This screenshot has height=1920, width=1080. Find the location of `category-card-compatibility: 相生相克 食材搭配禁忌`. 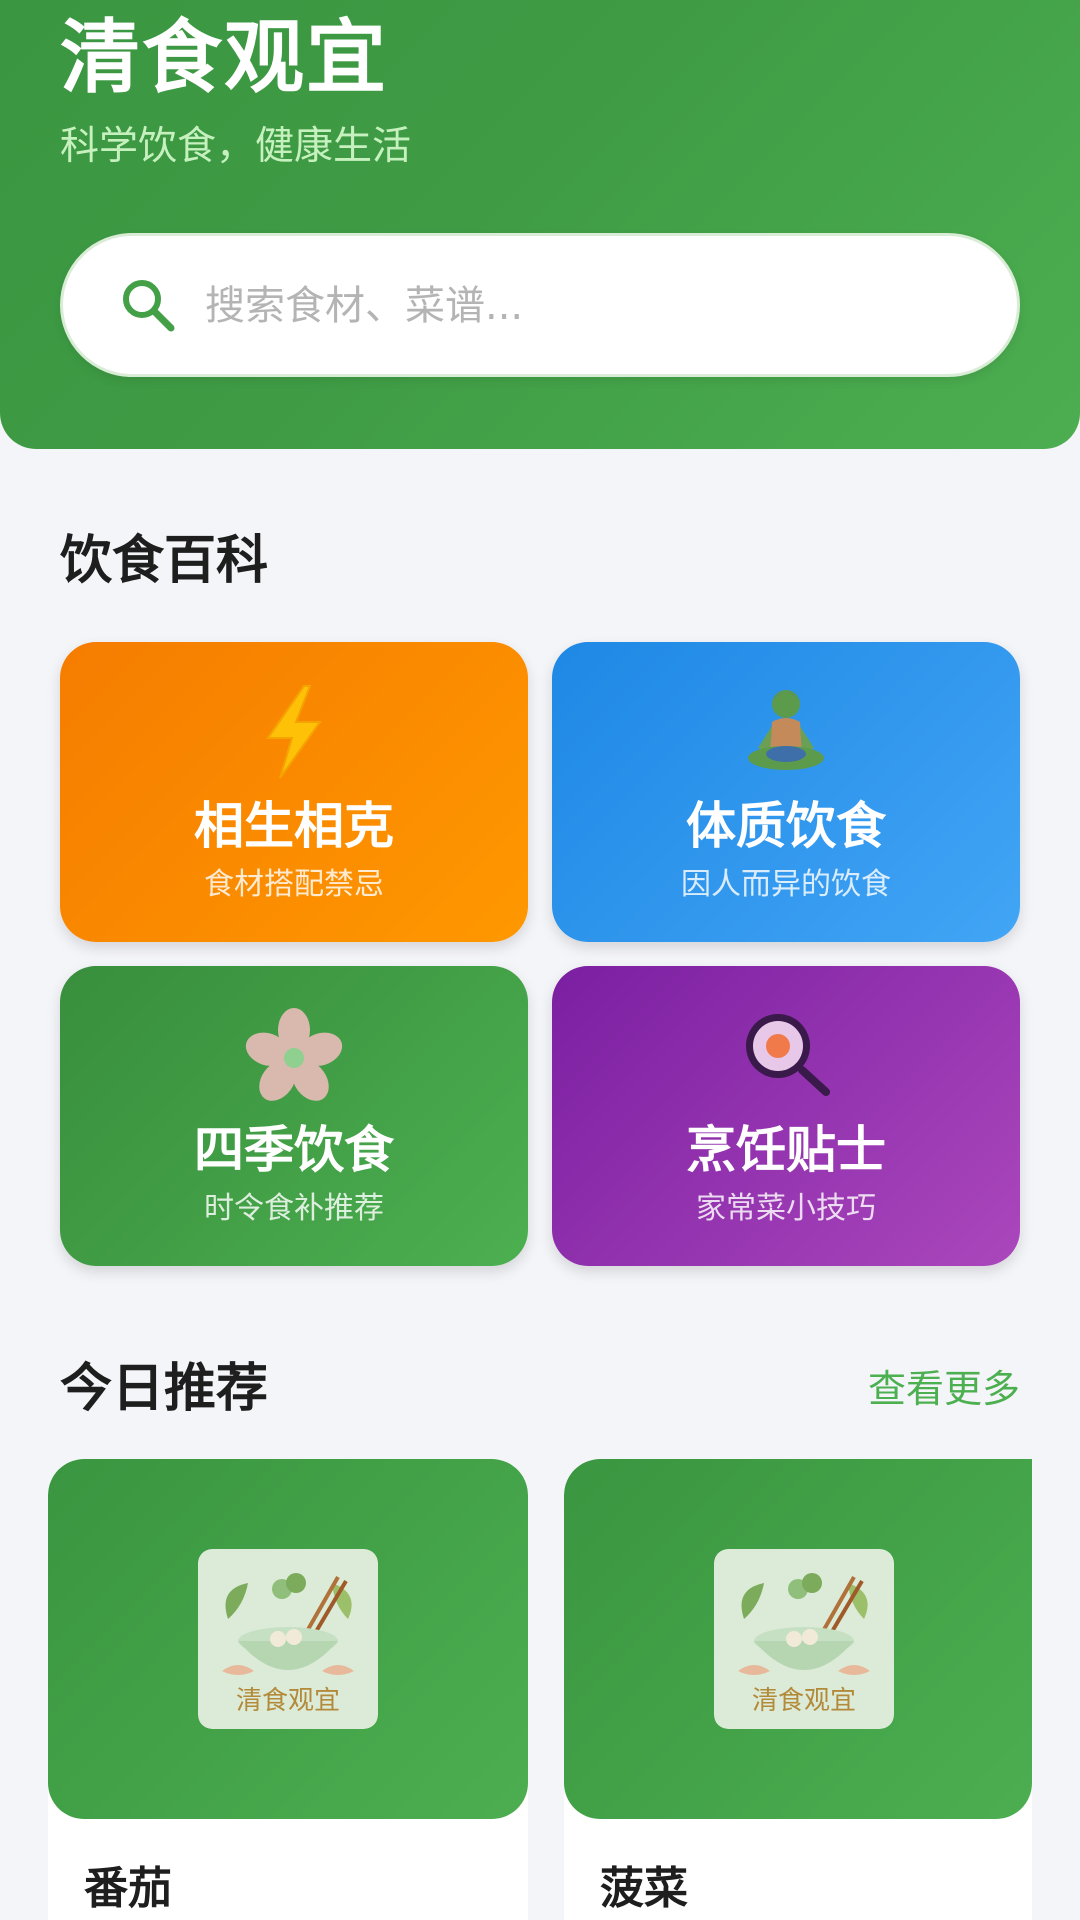

category-card-compatibility: 相生相克 食材搭配禁忌 is located at coordinates (294, 792).